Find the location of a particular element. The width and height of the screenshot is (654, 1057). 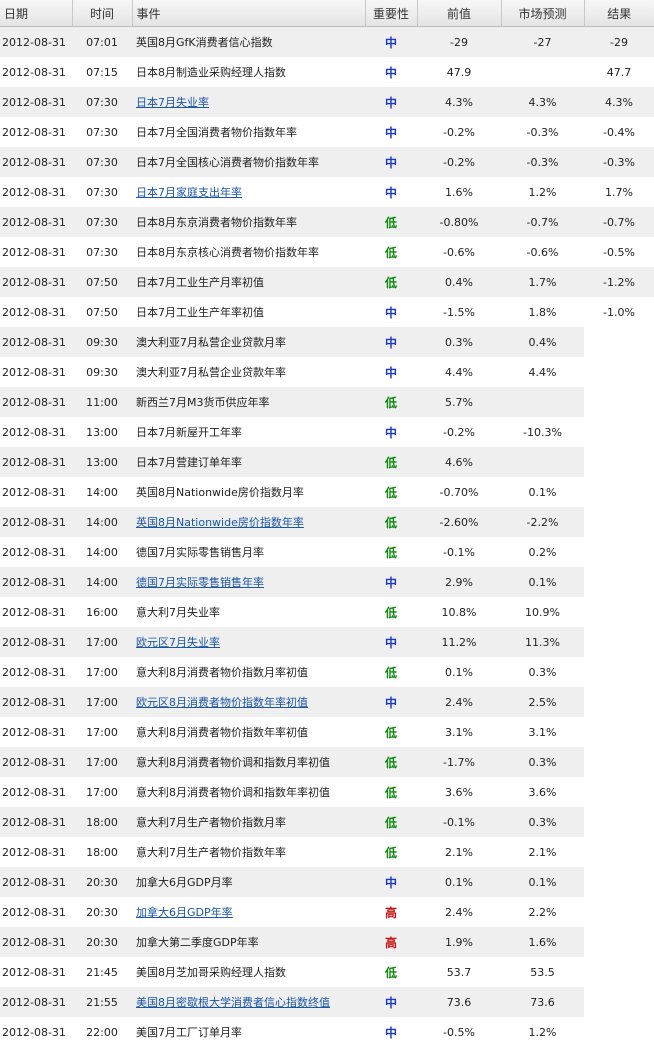

event-link: 美国8月密歇根大学消费者信心指数终值 is located at coordinates (233, 1002).